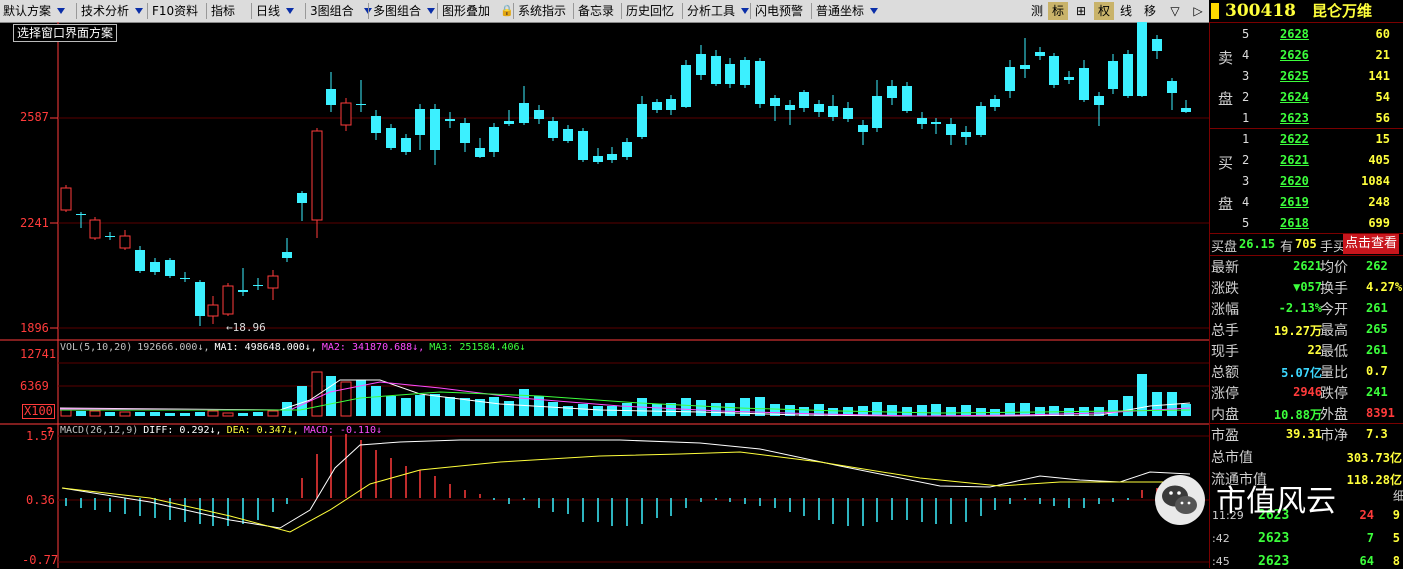  I want to click on order-book-row: 2 2624 54, so click(1306, 97).